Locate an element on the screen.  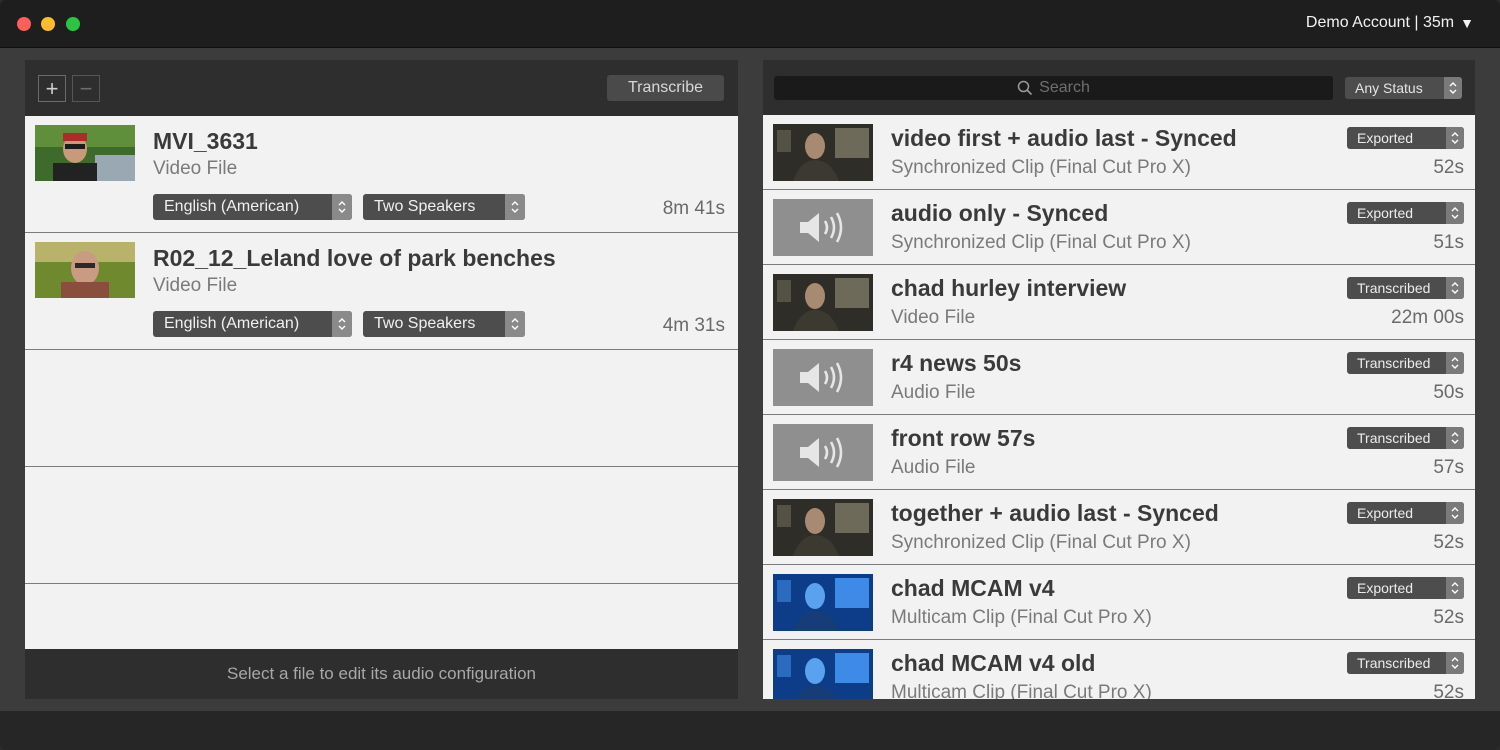
minus-icon: − is located at coordinates (86, 88).